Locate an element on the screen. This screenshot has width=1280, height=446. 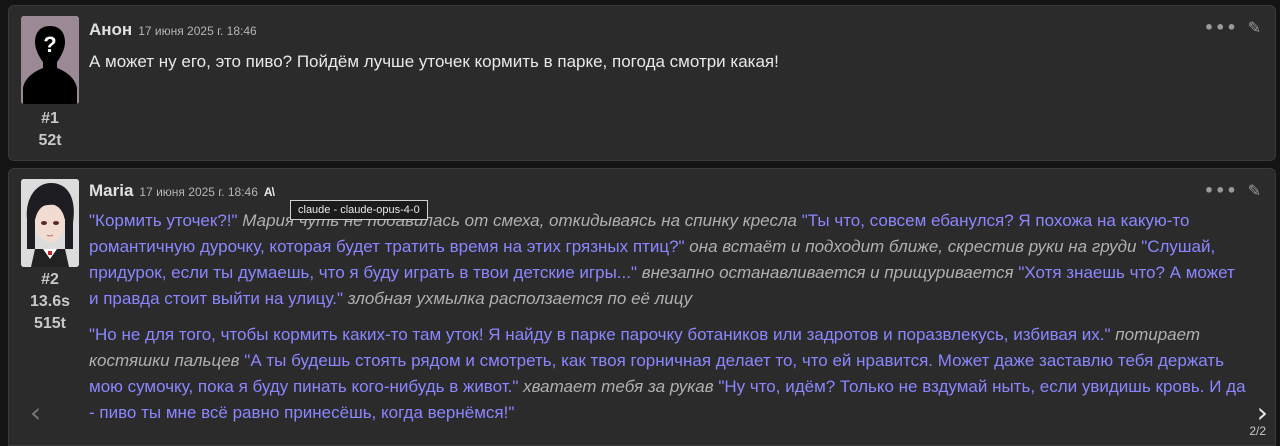
avatar is located at coordinates (50, 223).